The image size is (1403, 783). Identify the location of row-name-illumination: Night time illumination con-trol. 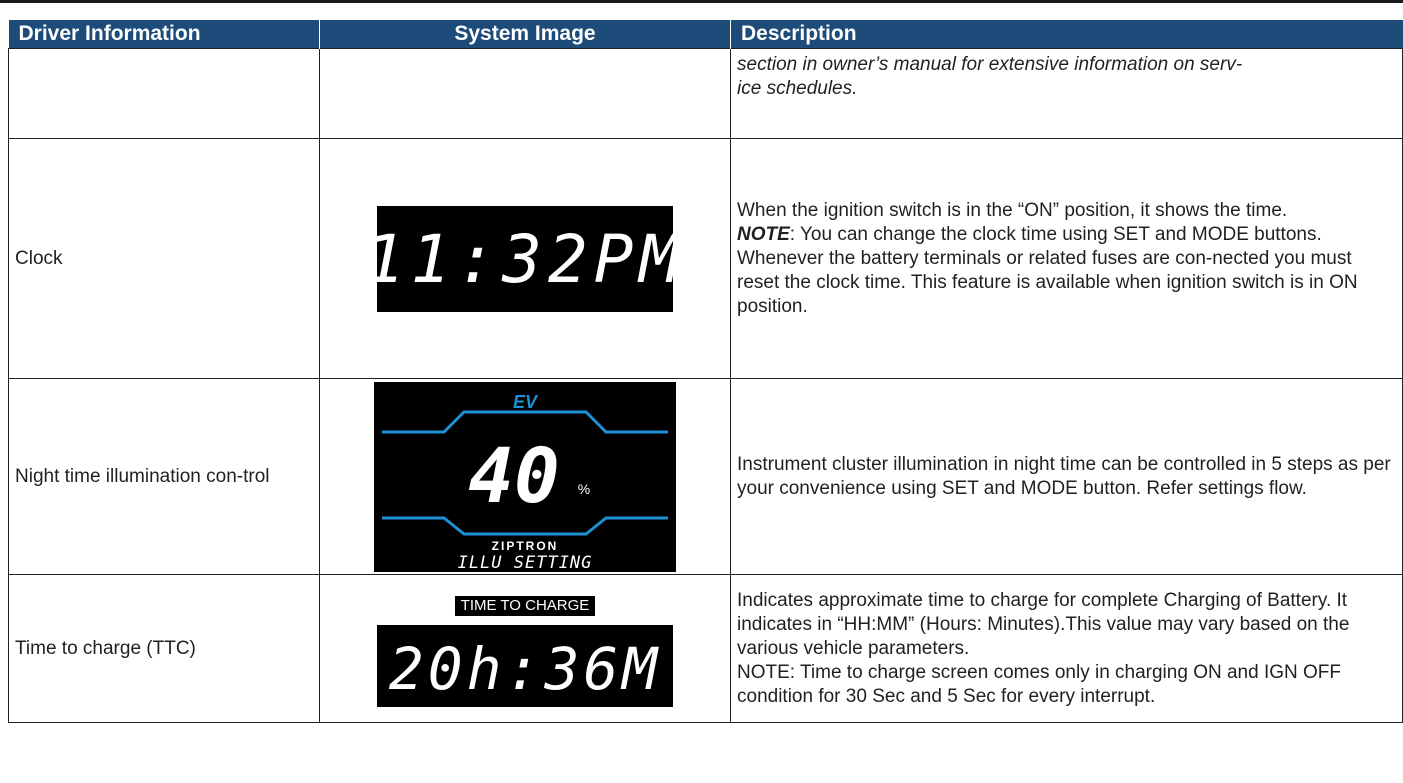
(164, 476).